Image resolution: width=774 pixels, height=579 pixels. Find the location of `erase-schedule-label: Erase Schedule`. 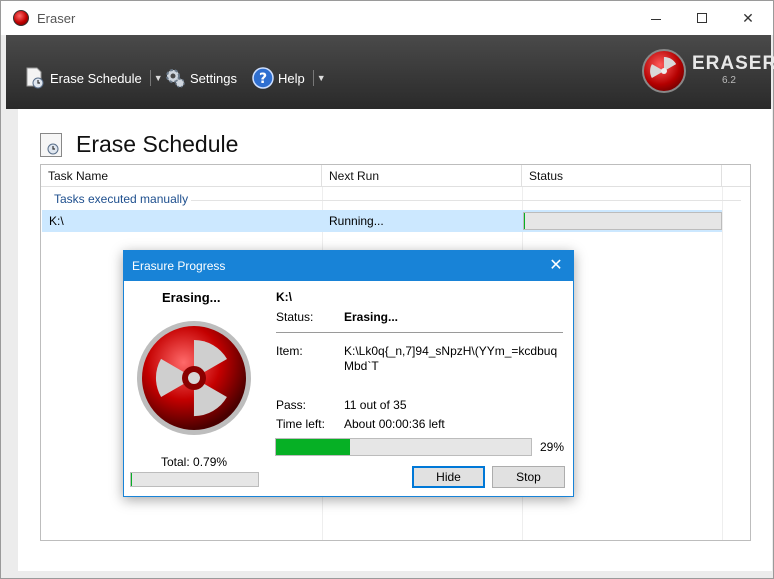

erase-schedule-label: Erase Schedule is located at coordinates (96, 78).